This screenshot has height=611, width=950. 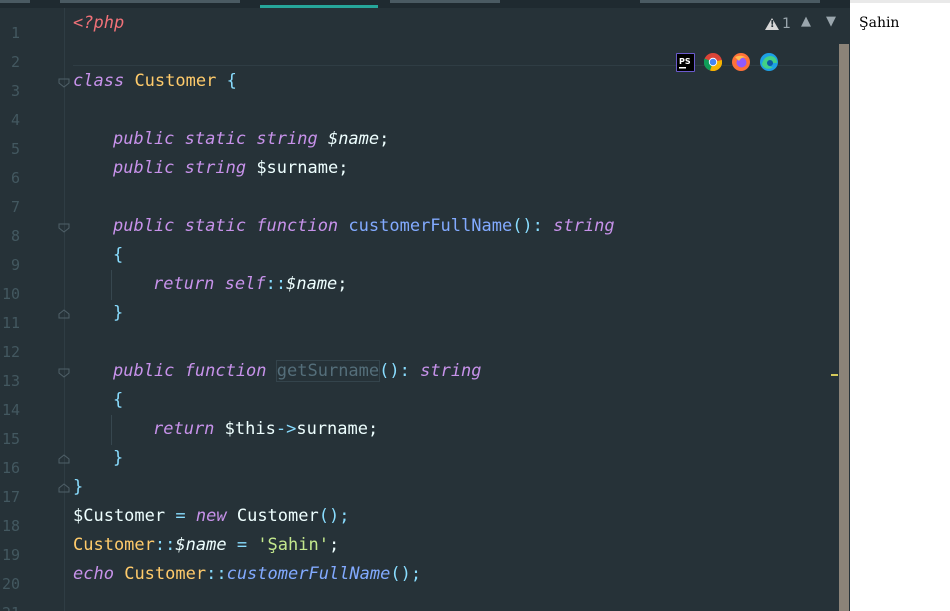 What do you see at coordinates (119, 516) in the screenshot?
I see `variable: $Customer` at bounding box center [119, 516].